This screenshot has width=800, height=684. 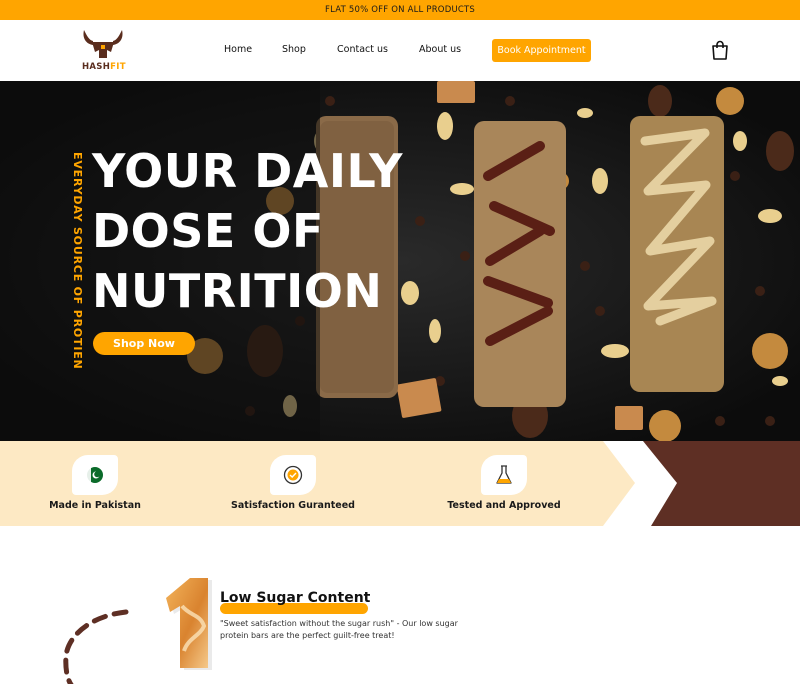 I want to click on nav-contact: Contact us, so click(x=362, y=49).